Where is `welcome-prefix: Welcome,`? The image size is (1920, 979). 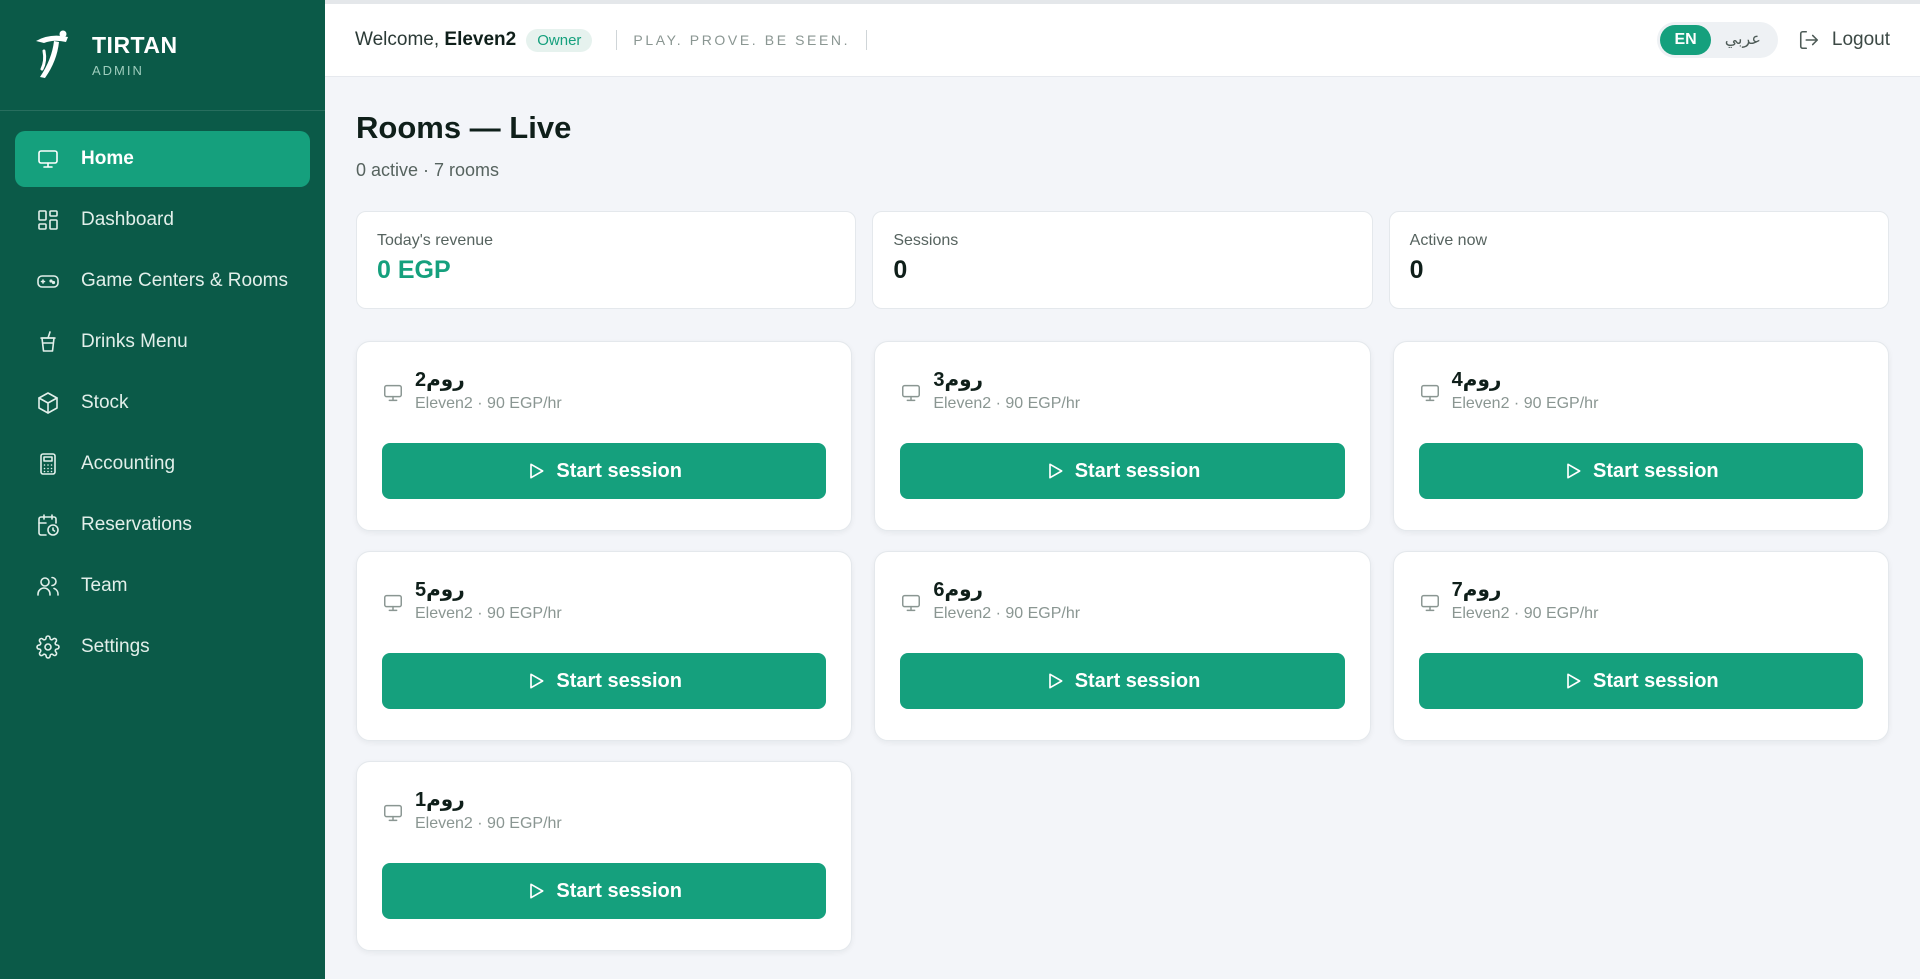 welcome-prefix: Welcome, is located at coordinates (397, 39).